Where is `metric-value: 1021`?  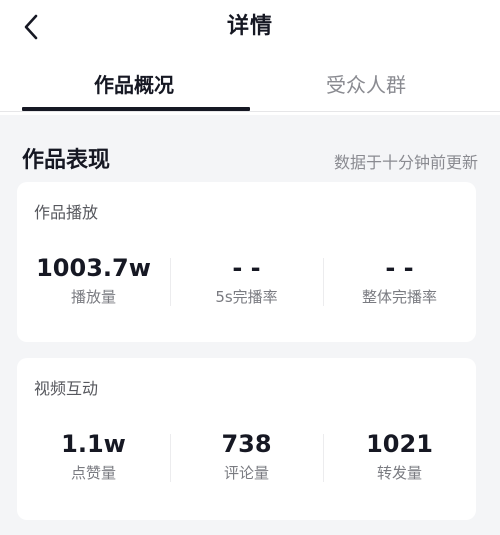 metric-value: 1021 is located at coordinates (399, 444).